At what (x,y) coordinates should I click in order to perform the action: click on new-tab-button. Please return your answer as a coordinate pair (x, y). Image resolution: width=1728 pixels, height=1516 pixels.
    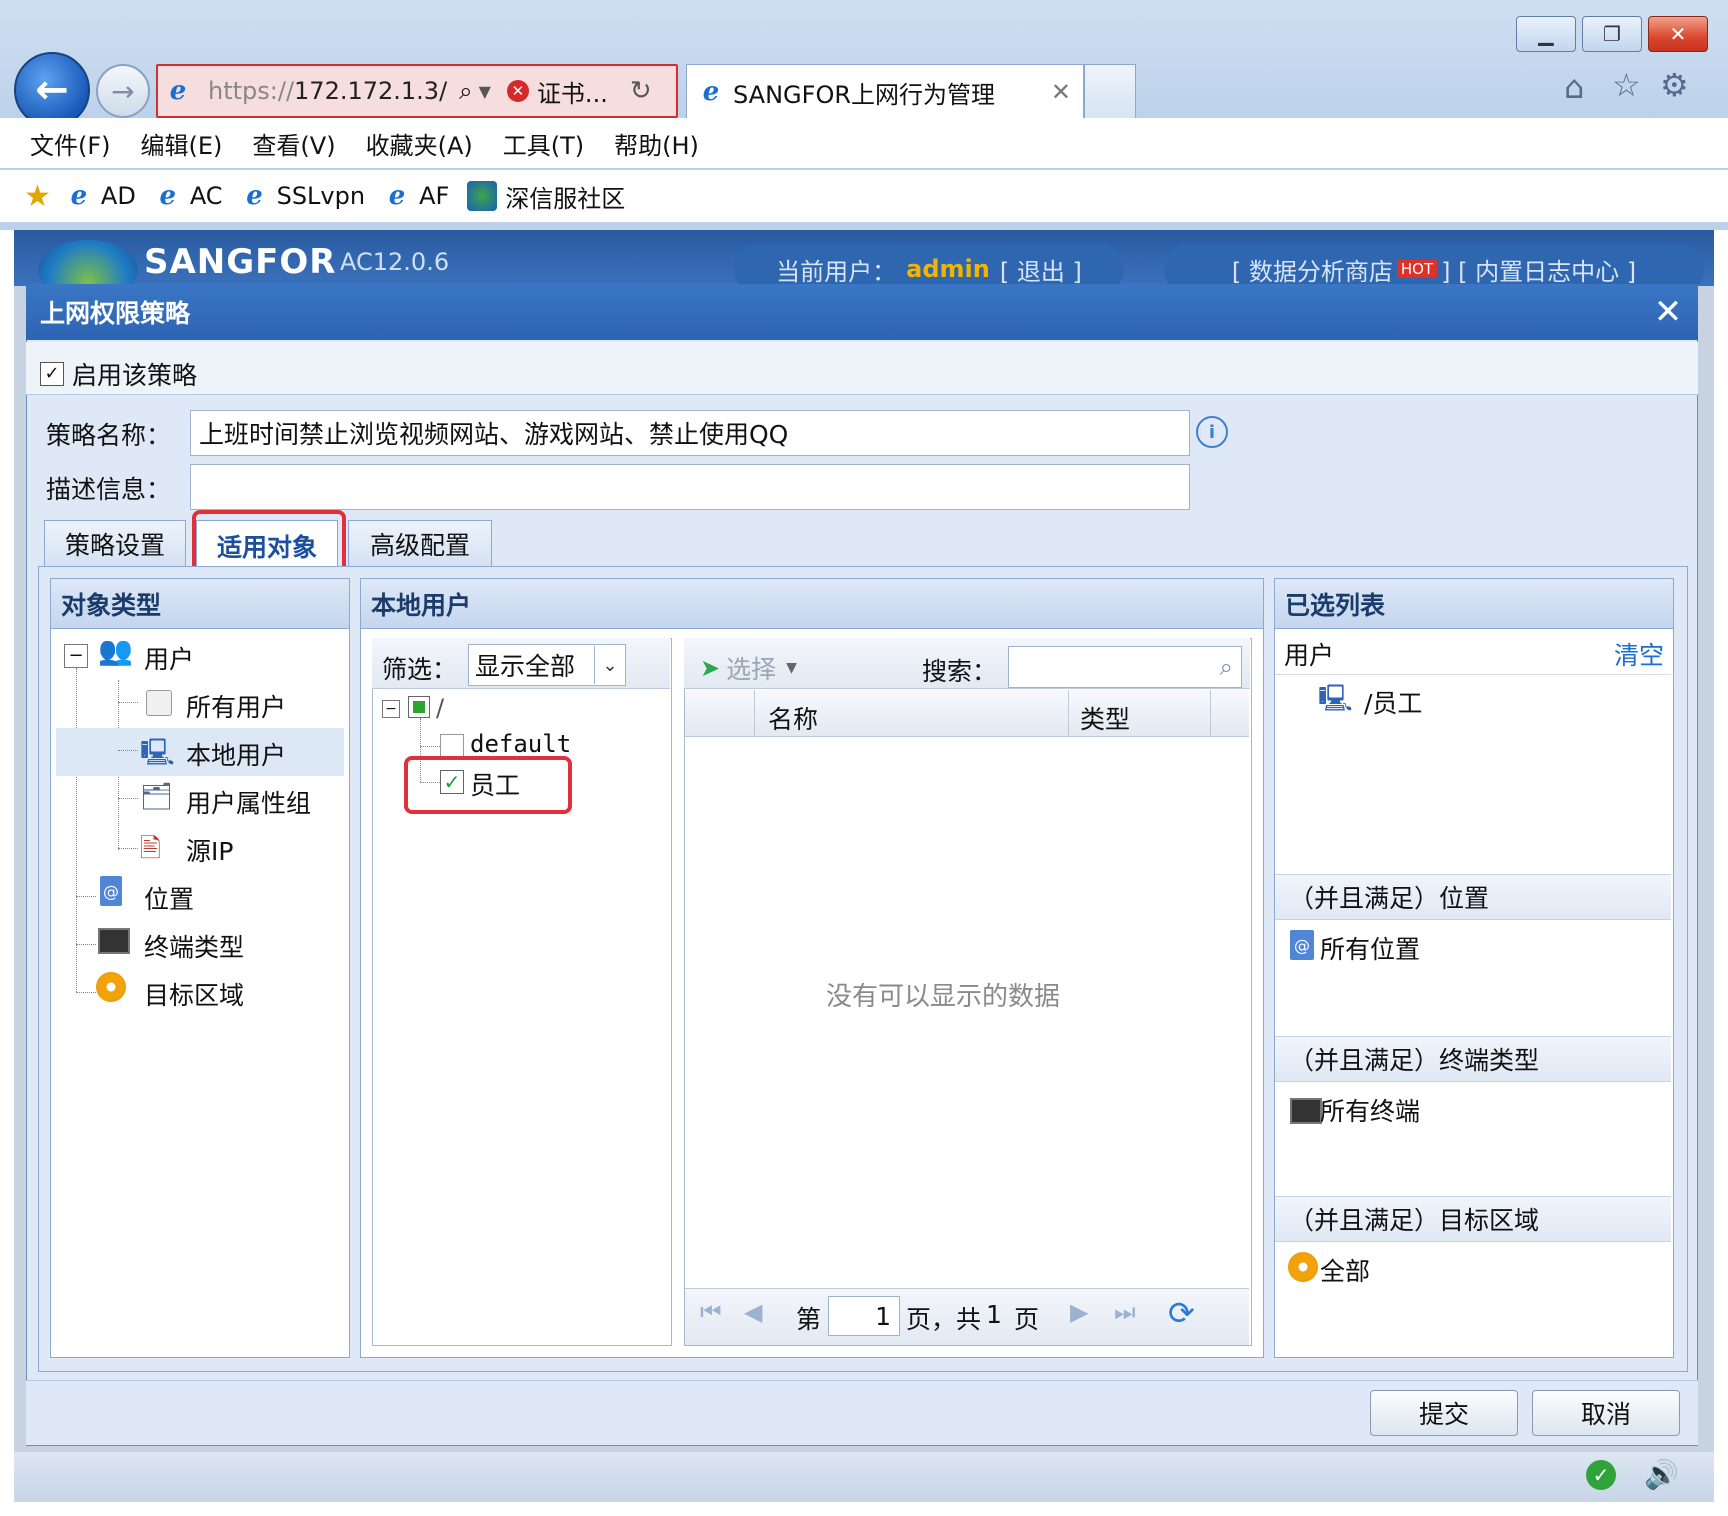
    Looking at the image, I should click on (1110, 91).